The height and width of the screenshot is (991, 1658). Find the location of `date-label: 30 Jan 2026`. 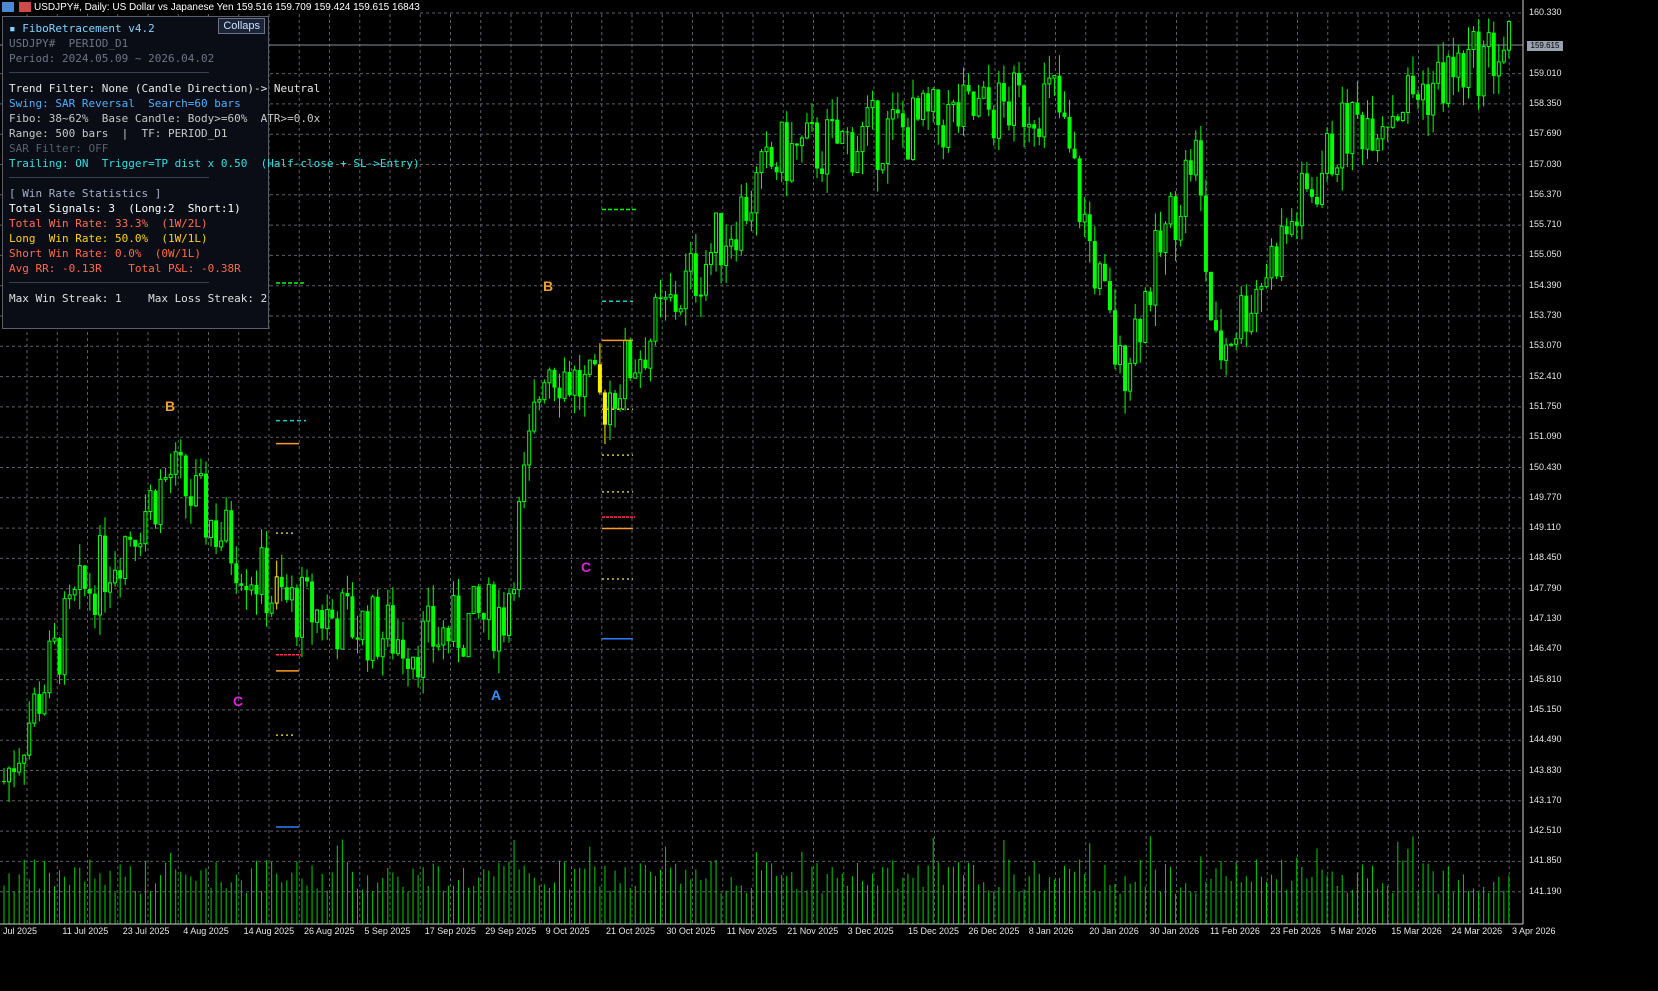

date-label: 30 Jan 2026 is located at coordinates (1174, 931).